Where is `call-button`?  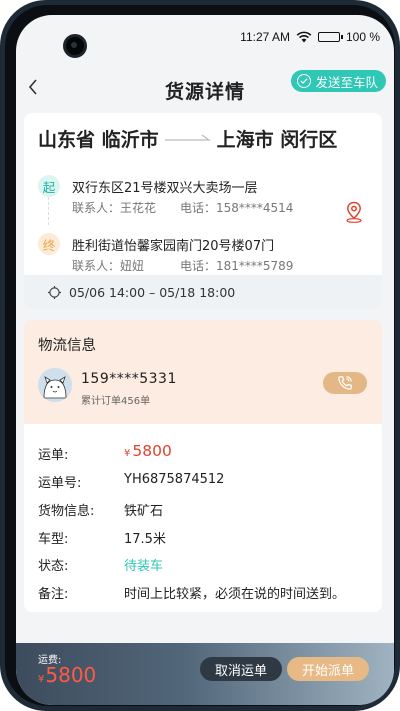
call-button is located at coordinates (345, 383).